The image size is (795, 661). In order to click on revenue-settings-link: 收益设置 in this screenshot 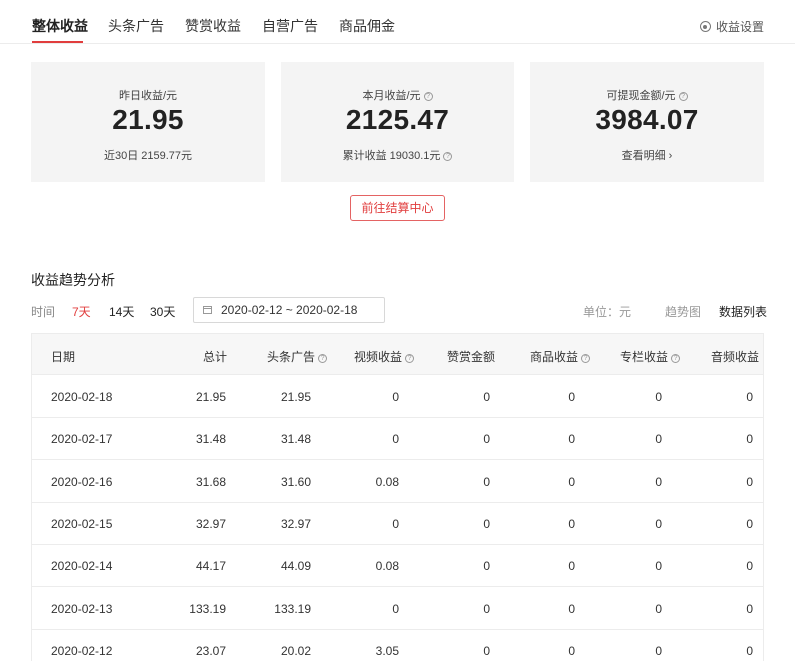, I will do `click(731, 26)`.